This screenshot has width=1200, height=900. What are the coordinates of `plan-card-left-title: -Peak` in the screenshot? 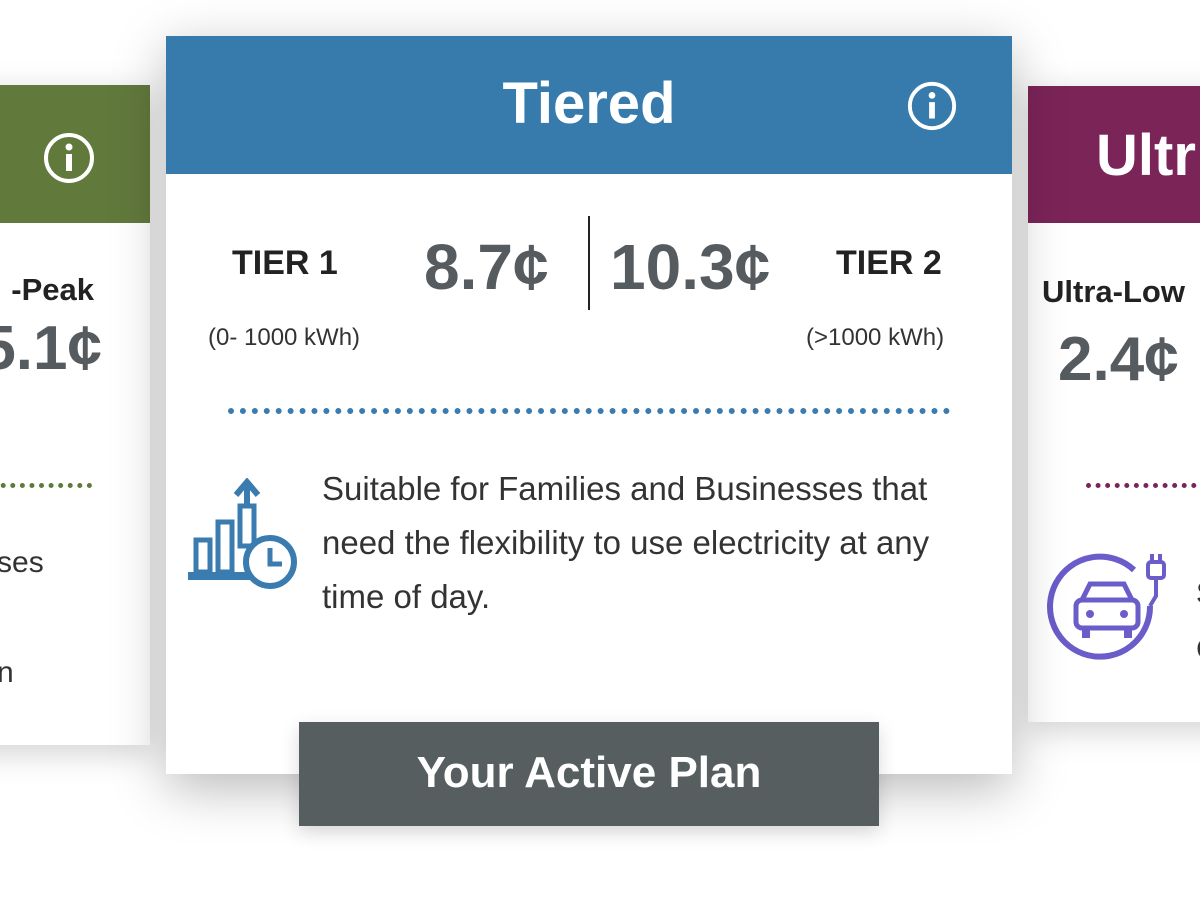 It's located at (52, 289).